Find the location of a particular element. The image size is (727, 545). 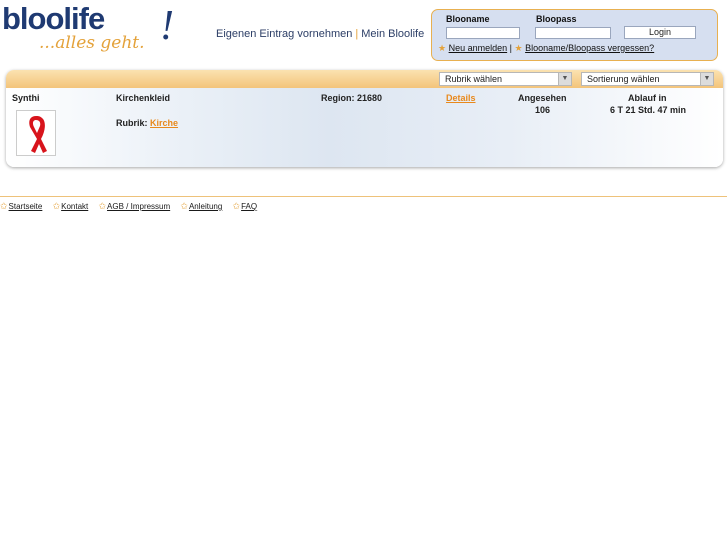

footer-item: ✩Startseite is located at coordinates (21, 206).